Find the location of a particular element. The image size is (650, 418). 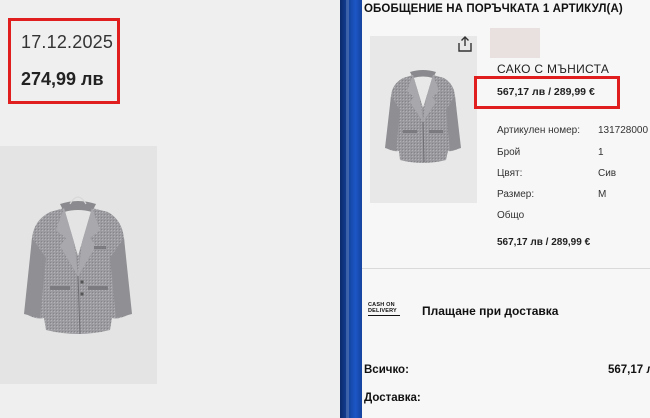

detail-value-article-number: 131728000 is located at coordinates (623, 130).